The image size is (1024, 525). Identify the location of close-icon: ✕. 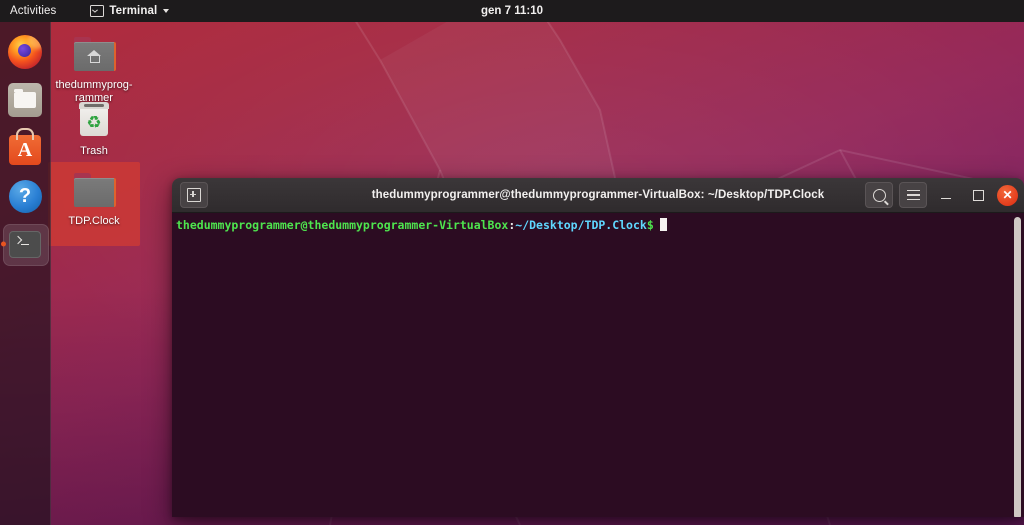
(1007, 195).